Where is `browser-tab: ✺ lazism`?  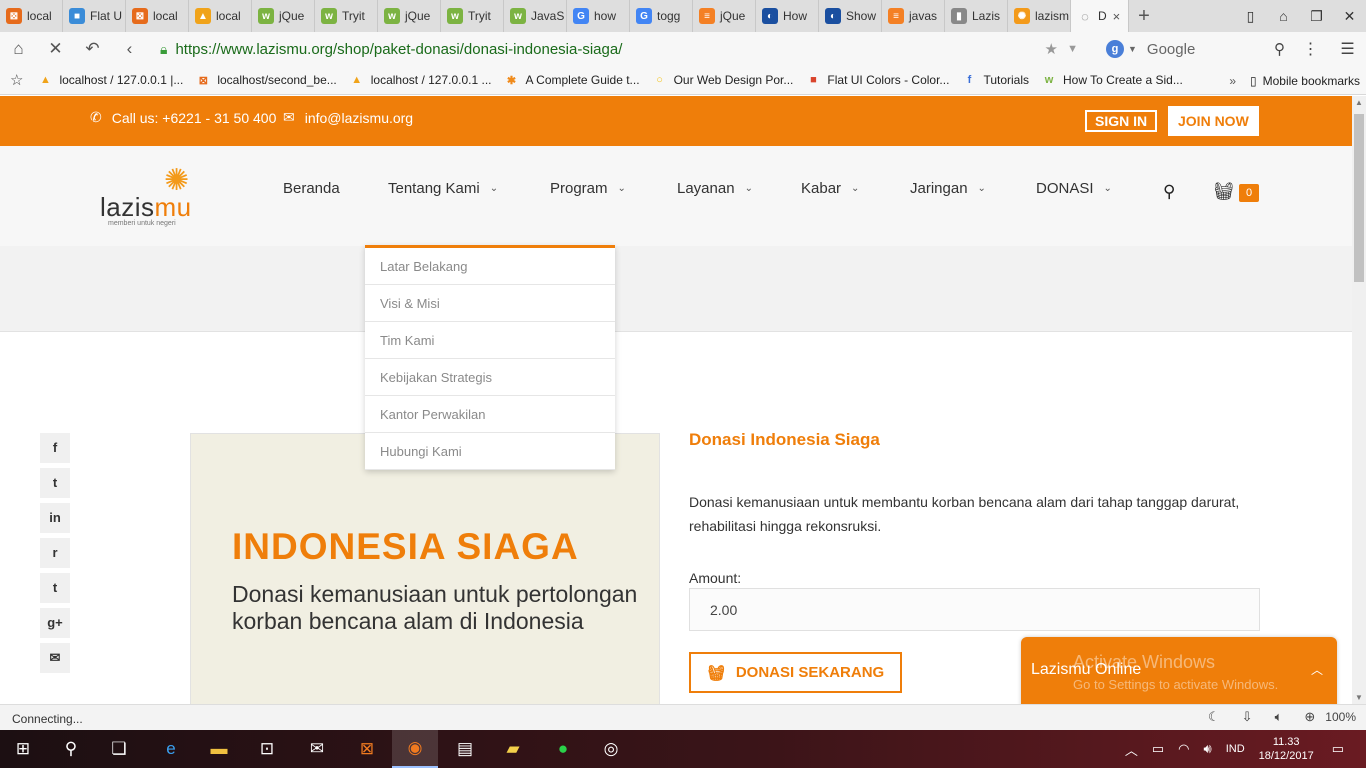
browser-tab: ✺ lazism is located at coordinates (1039, 16).